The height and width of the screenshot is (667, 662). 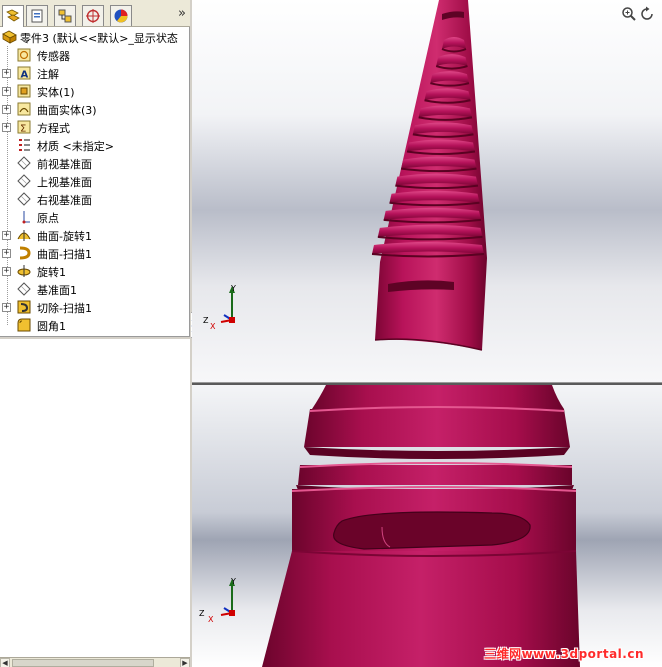 I want to click on tree-item-label: 基准面1, so click(x=57, y=290).